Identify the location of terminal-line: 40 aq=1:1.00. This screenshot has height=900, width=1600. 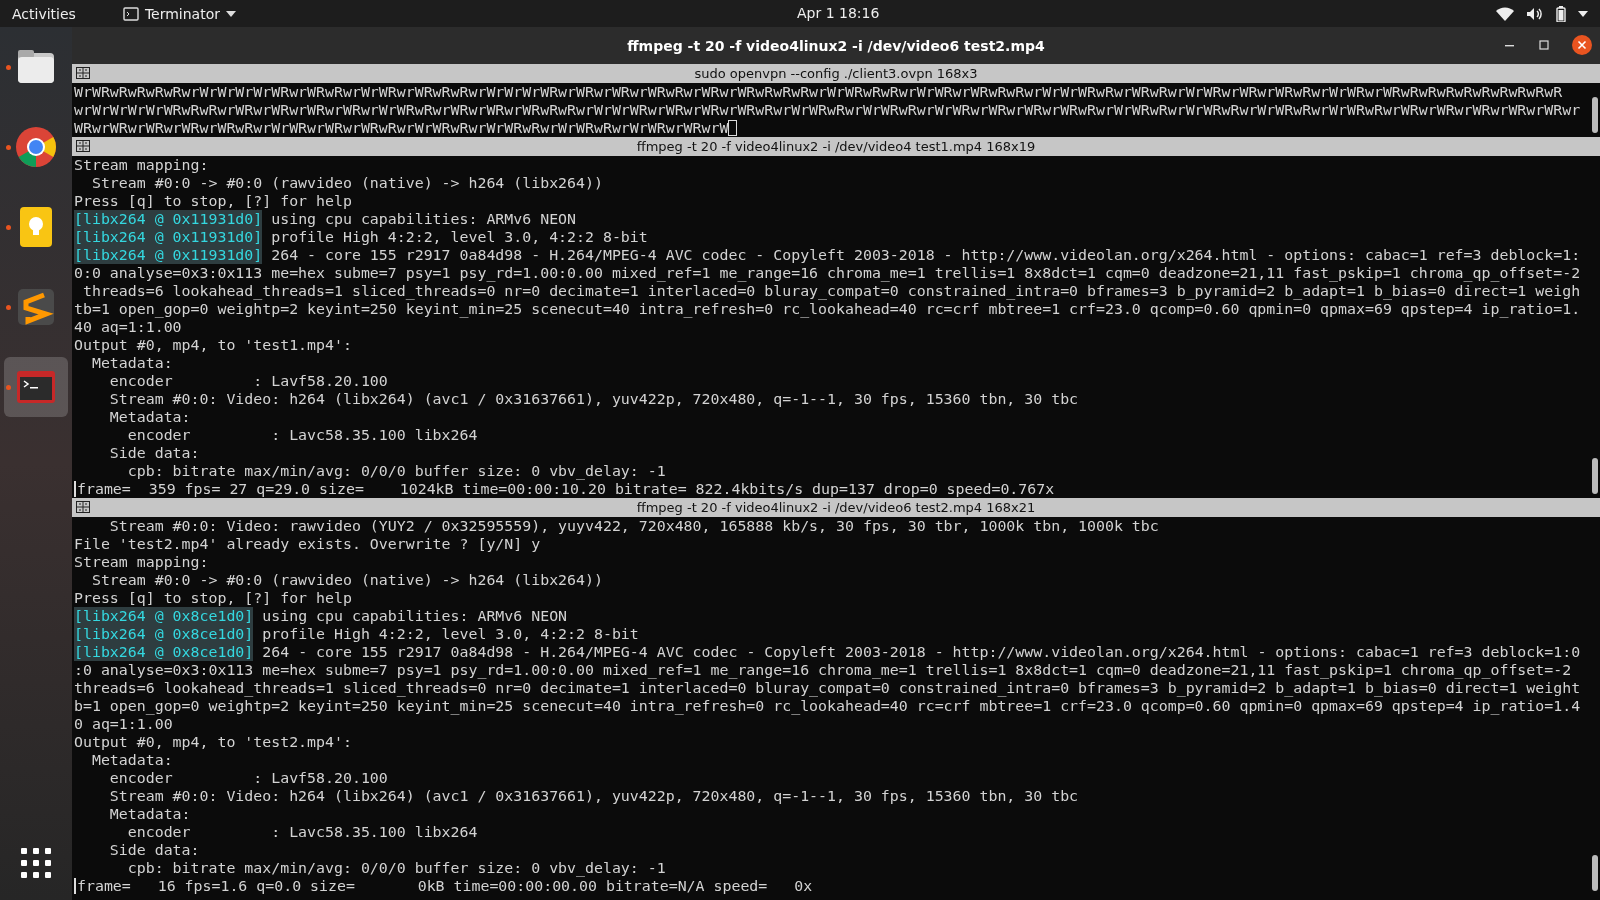
(128, 327).